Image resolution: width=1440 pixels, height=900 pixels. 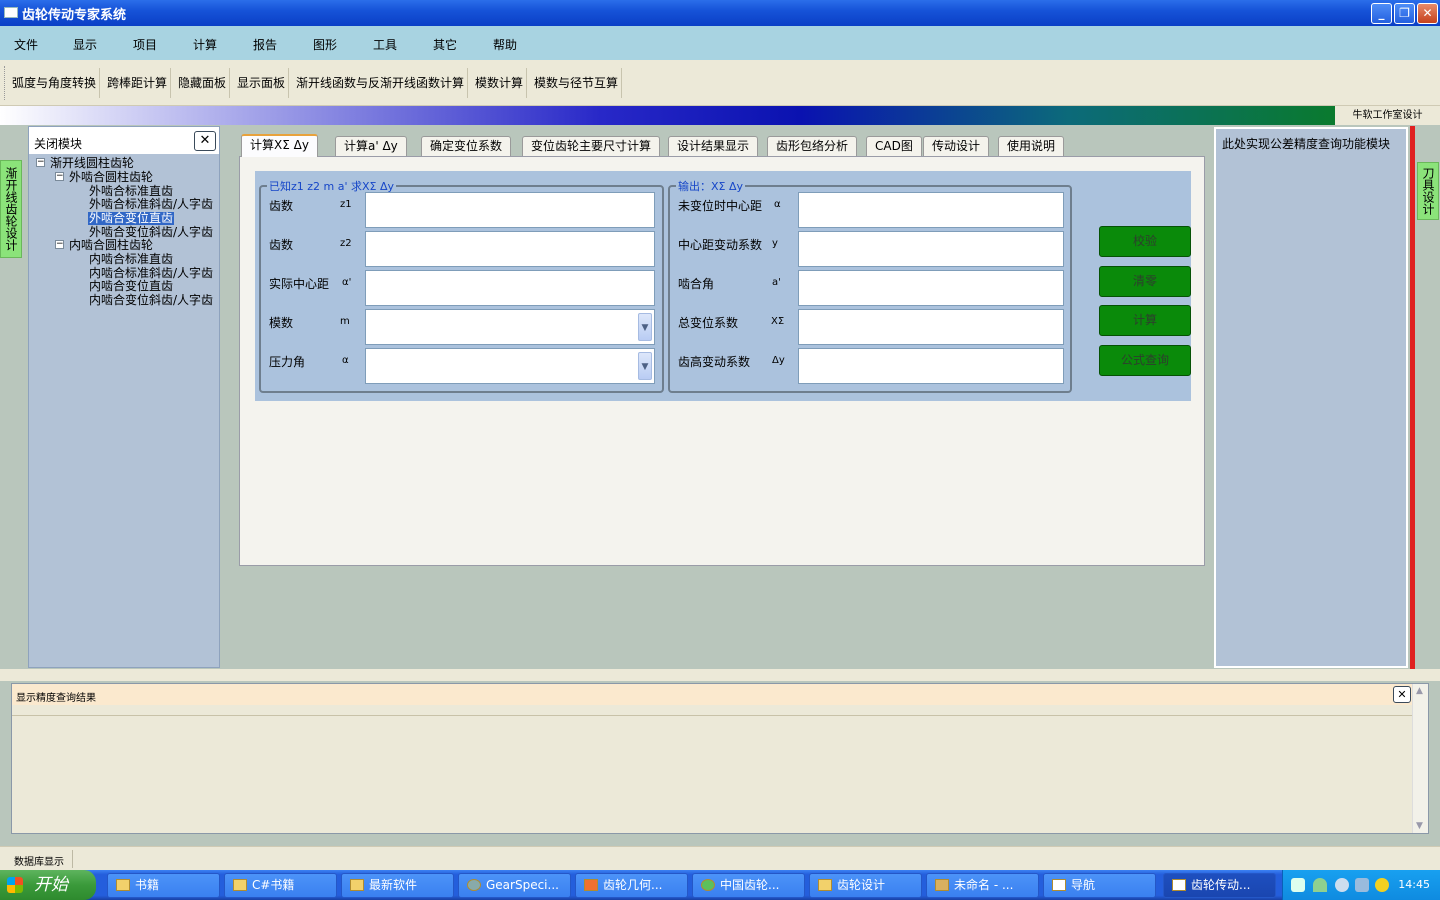 What do you see at coordinates (1402, 694) in the screenshot?
I see `close-results-icon: ✕` at bounding box center [1402, 694].